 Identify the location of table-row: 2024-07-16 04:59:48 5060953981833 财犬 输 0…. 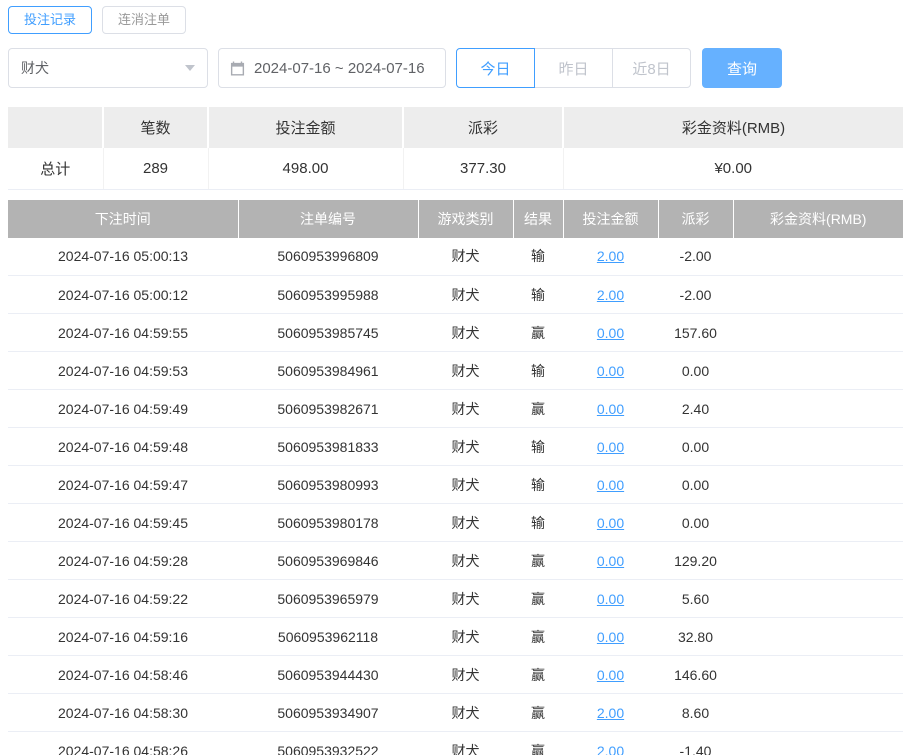
(455, 446).